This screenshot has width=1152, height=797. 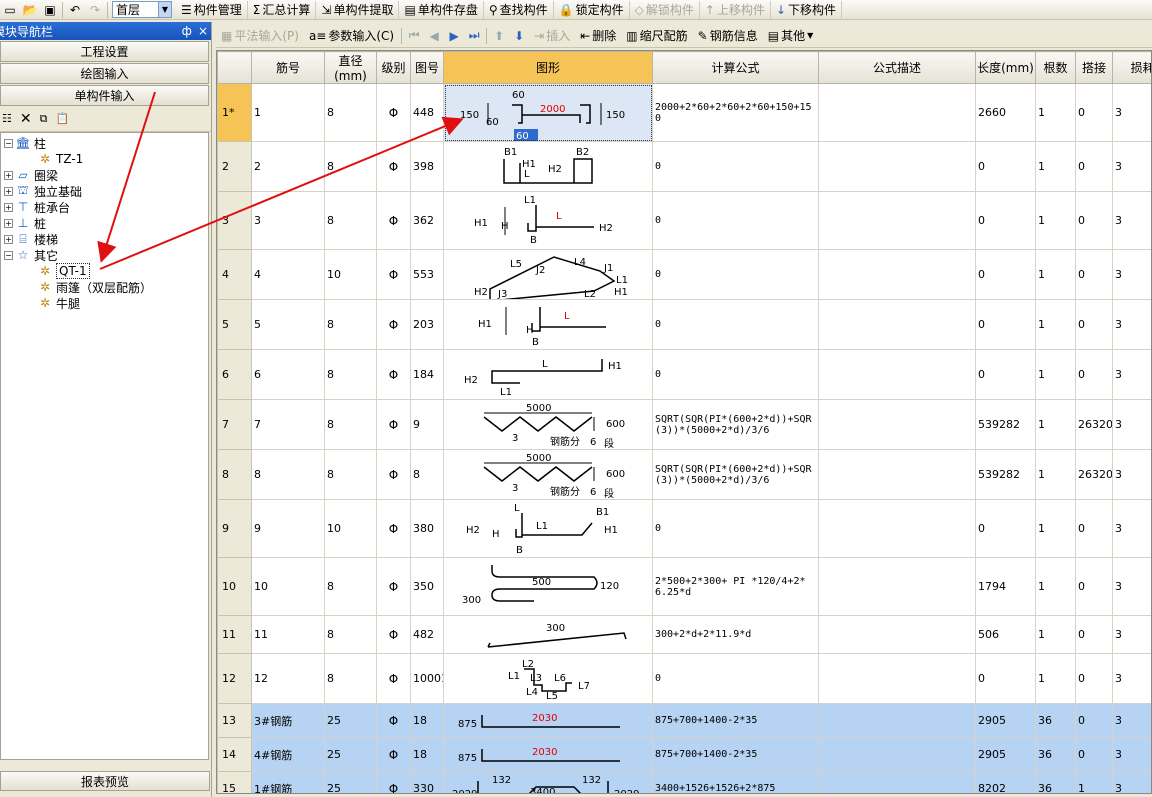 I want to click on first-icon: ⏮, so click(x=414, y=36).